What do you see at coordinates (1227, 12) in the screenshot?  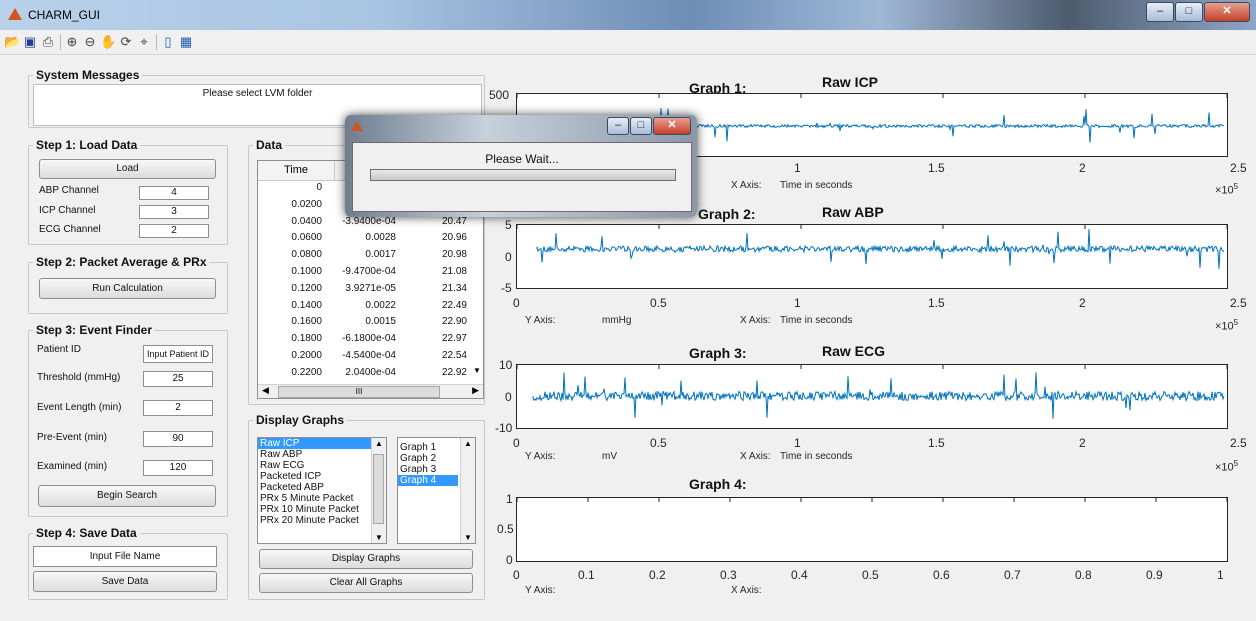 I see `close-button: ✕` at bounding box center [1227, 12].